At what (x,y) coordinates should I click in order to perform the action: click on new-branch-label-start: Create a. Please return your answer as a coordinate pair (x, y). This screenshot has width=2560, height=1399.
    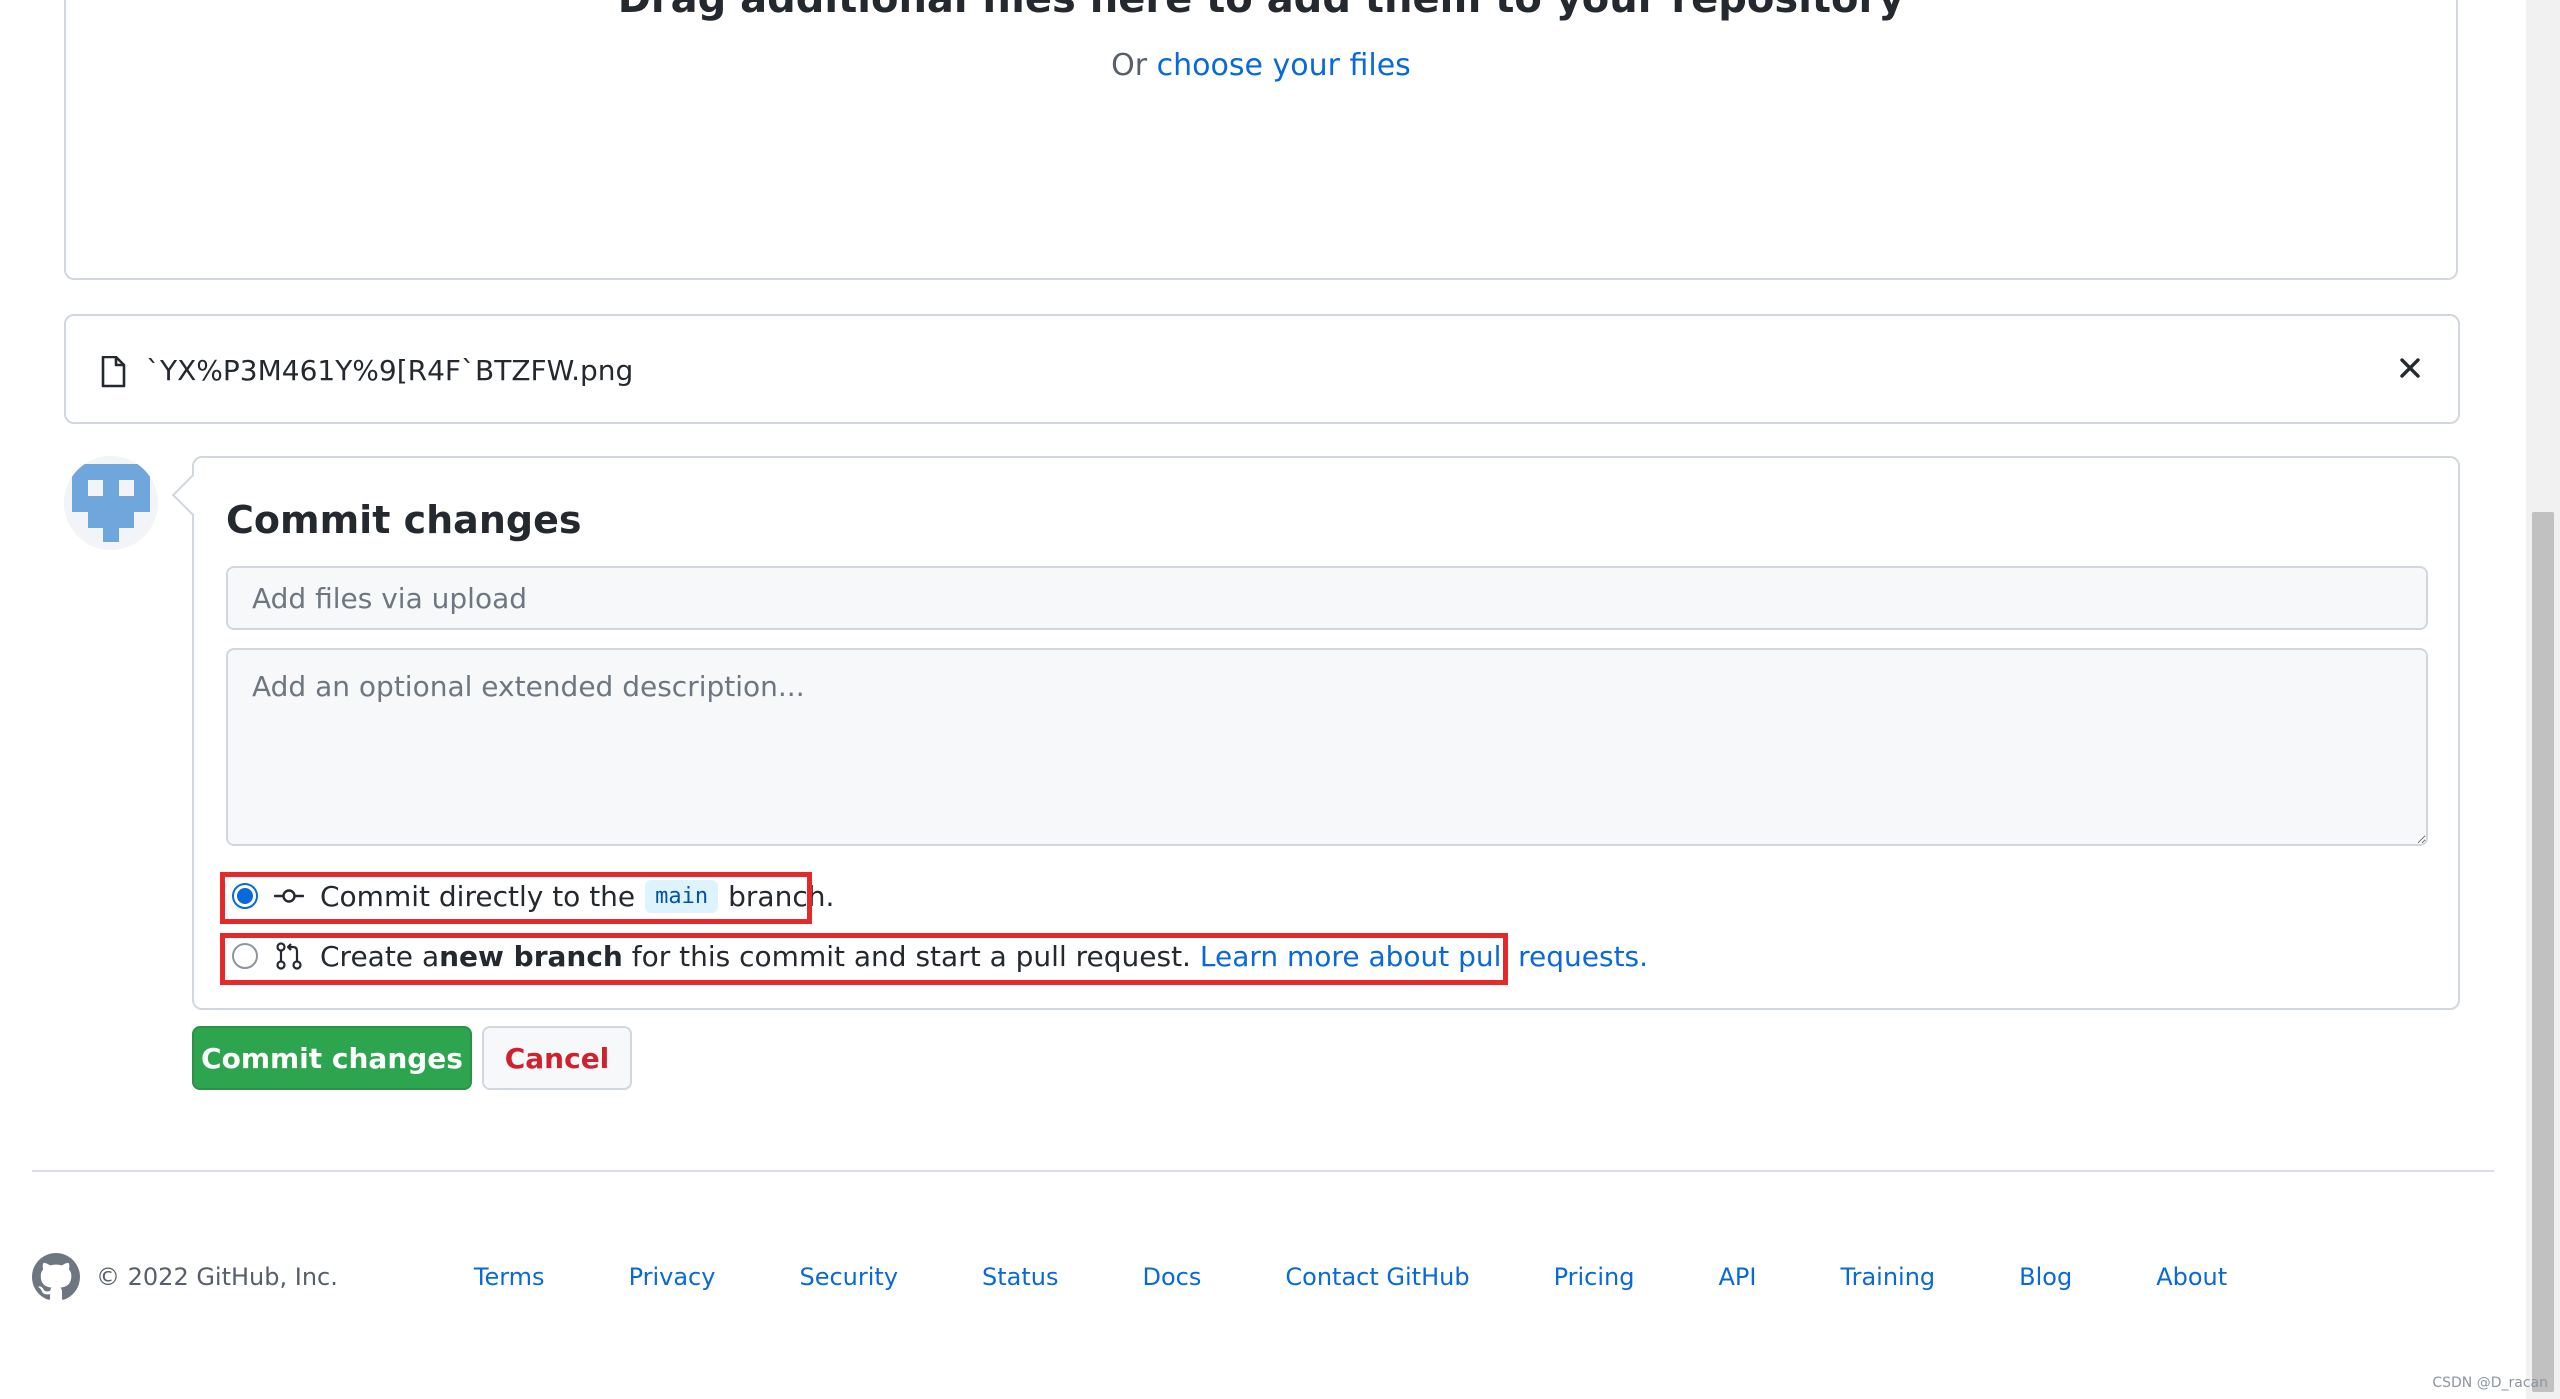
    Looking at the image, I should click on (380, 956).